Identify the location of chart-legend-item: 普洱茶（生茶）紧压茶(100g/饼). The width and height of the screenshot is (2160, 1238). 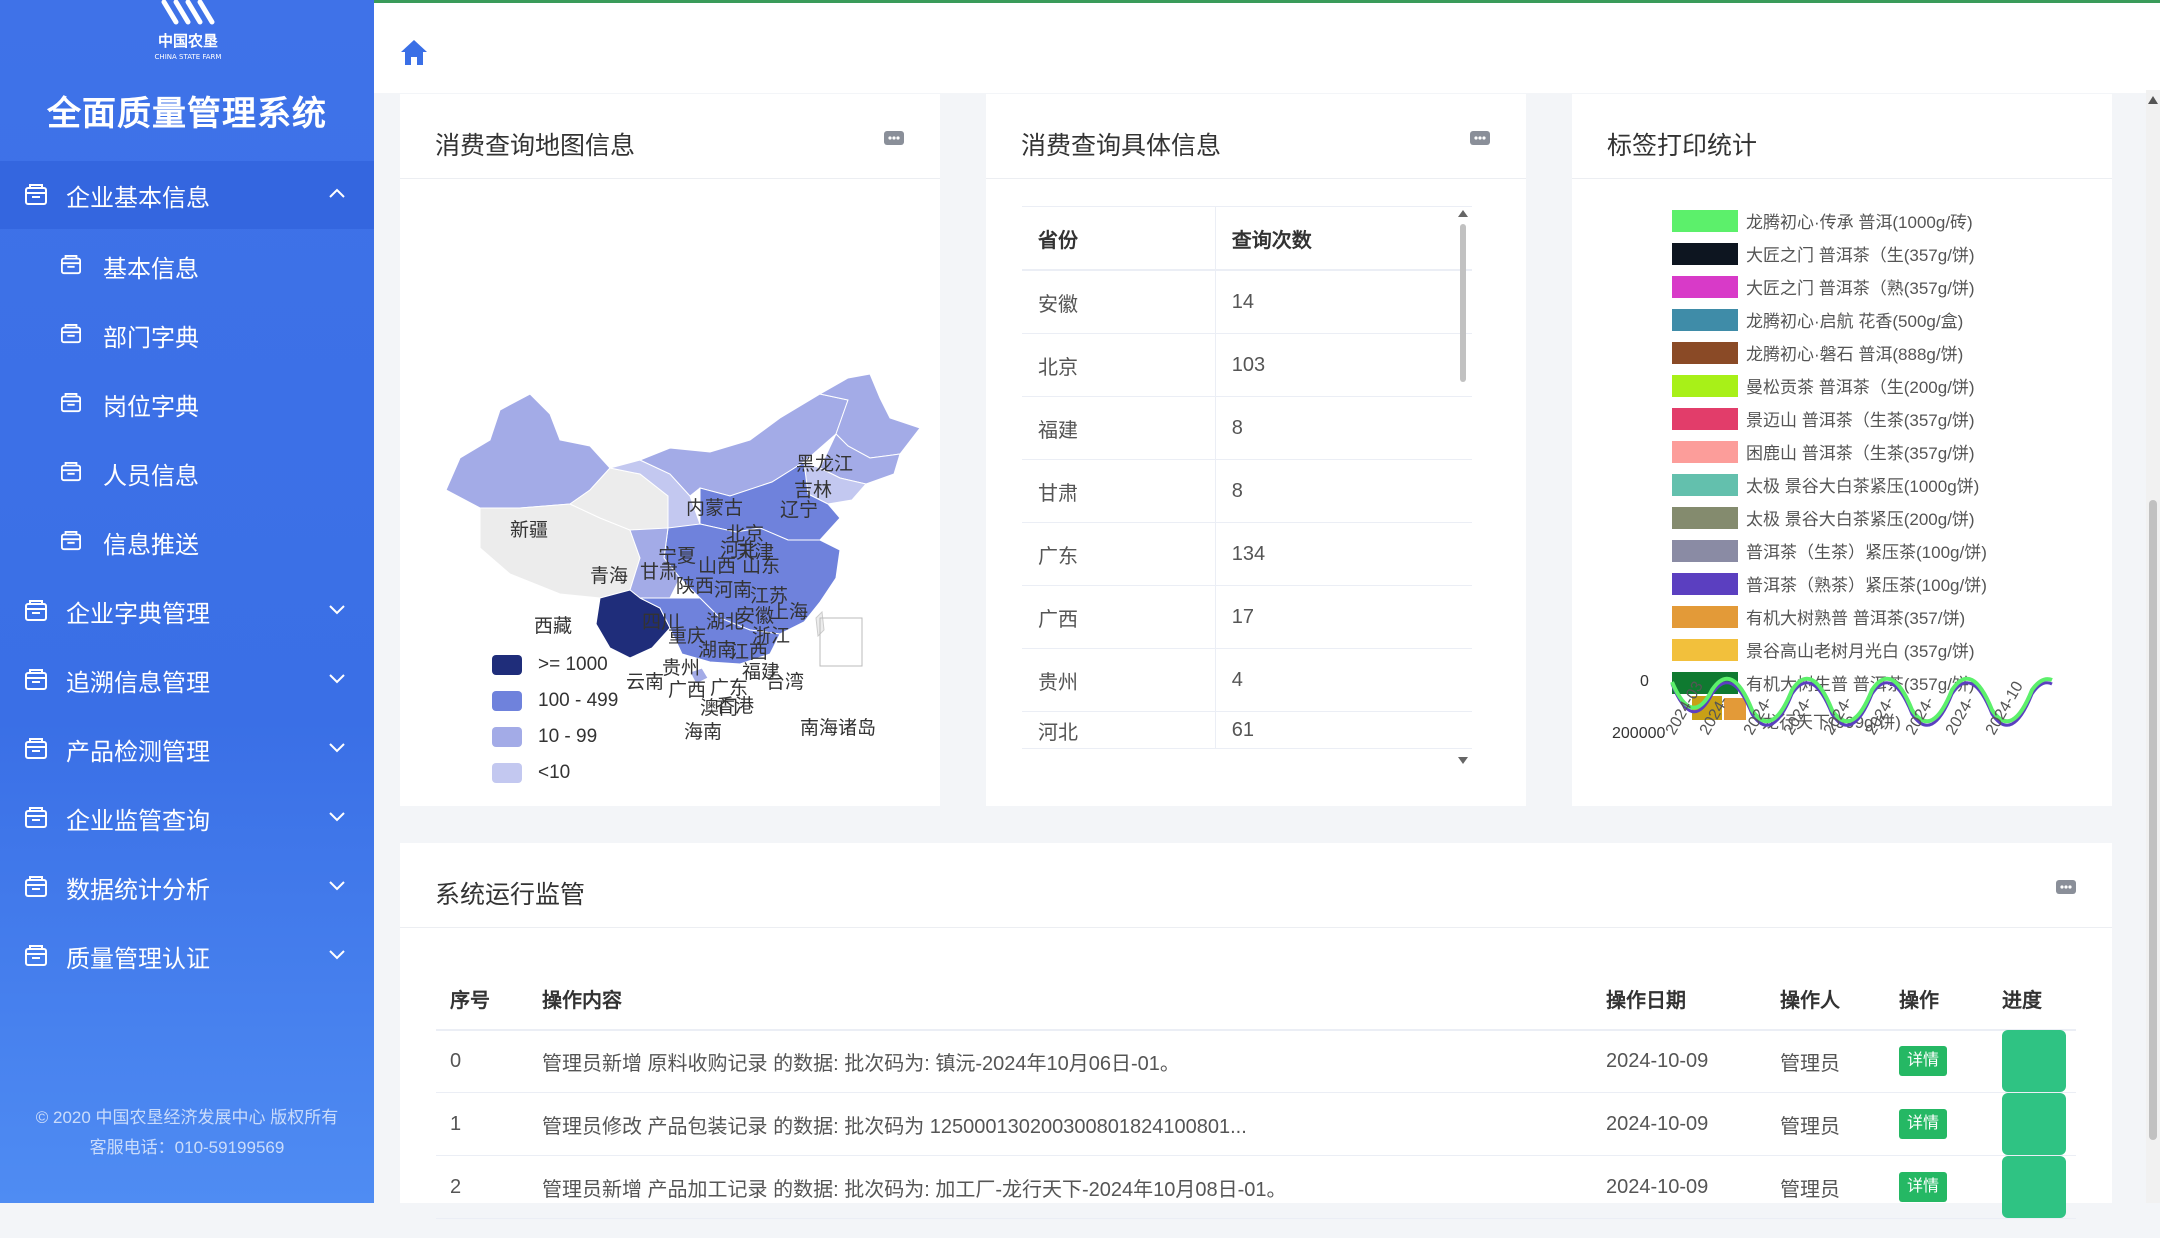
(1829, 550).